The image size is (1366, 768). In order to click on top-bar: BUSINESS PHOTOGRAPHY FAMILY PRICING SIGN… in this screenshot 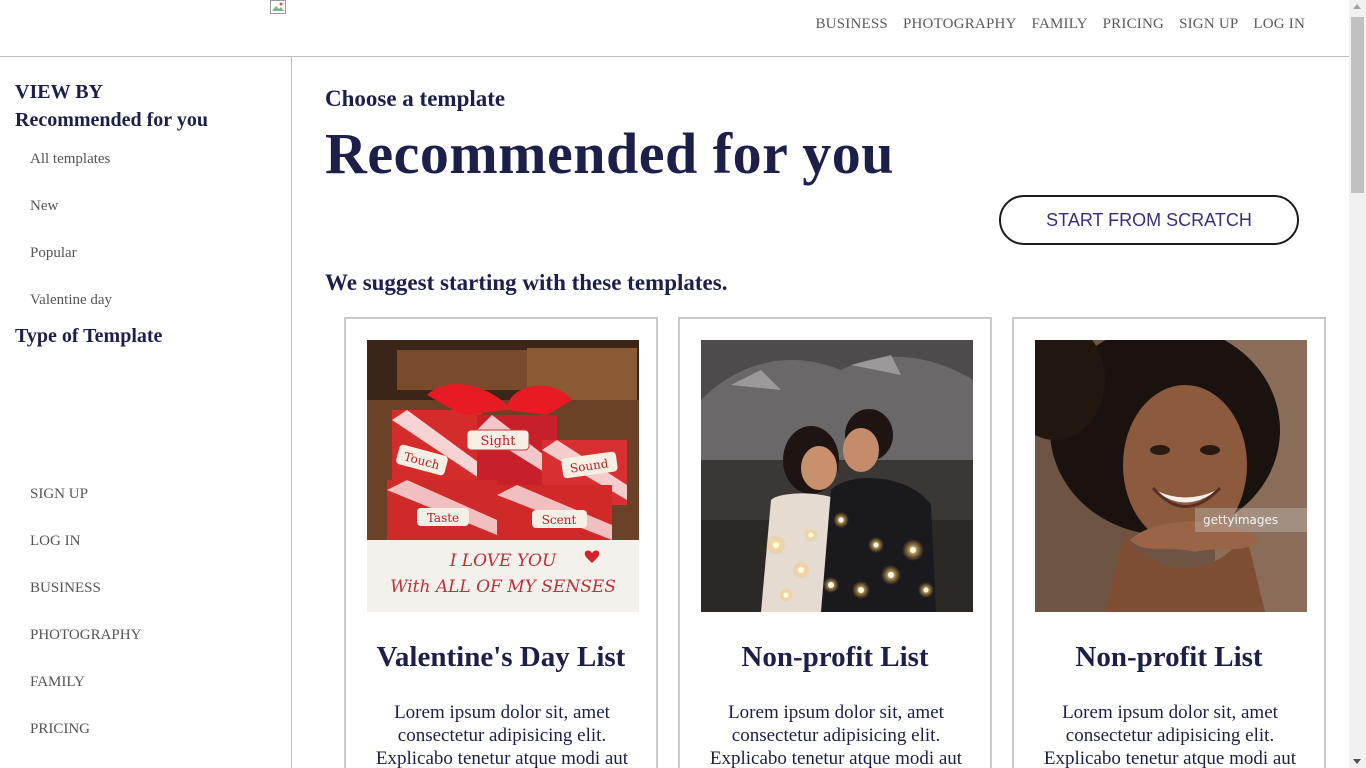, I will do `click(674, 28)`.